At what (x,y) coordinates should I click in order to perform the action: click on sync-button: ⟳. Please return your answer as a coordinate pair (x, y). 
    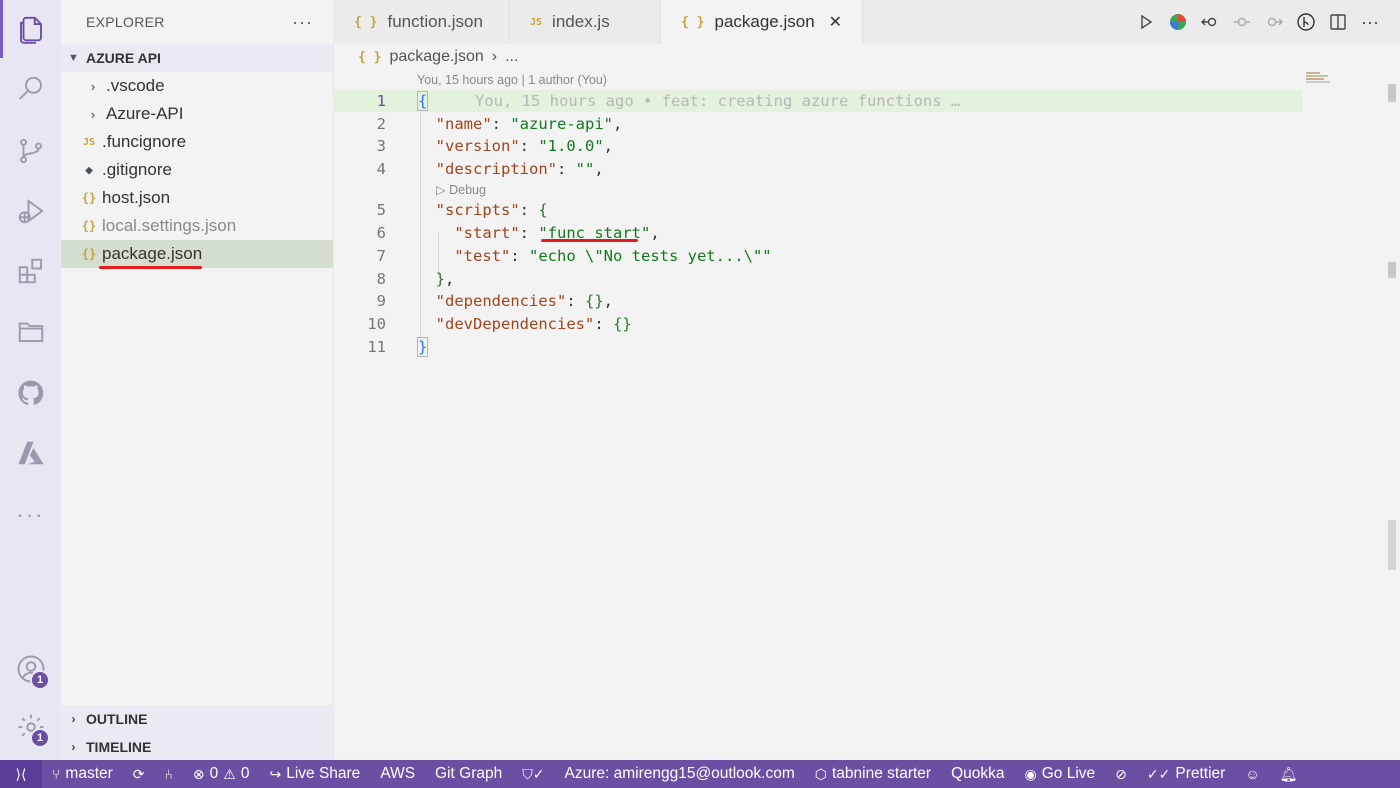
    Looking at the image, I should click on (139, 774).